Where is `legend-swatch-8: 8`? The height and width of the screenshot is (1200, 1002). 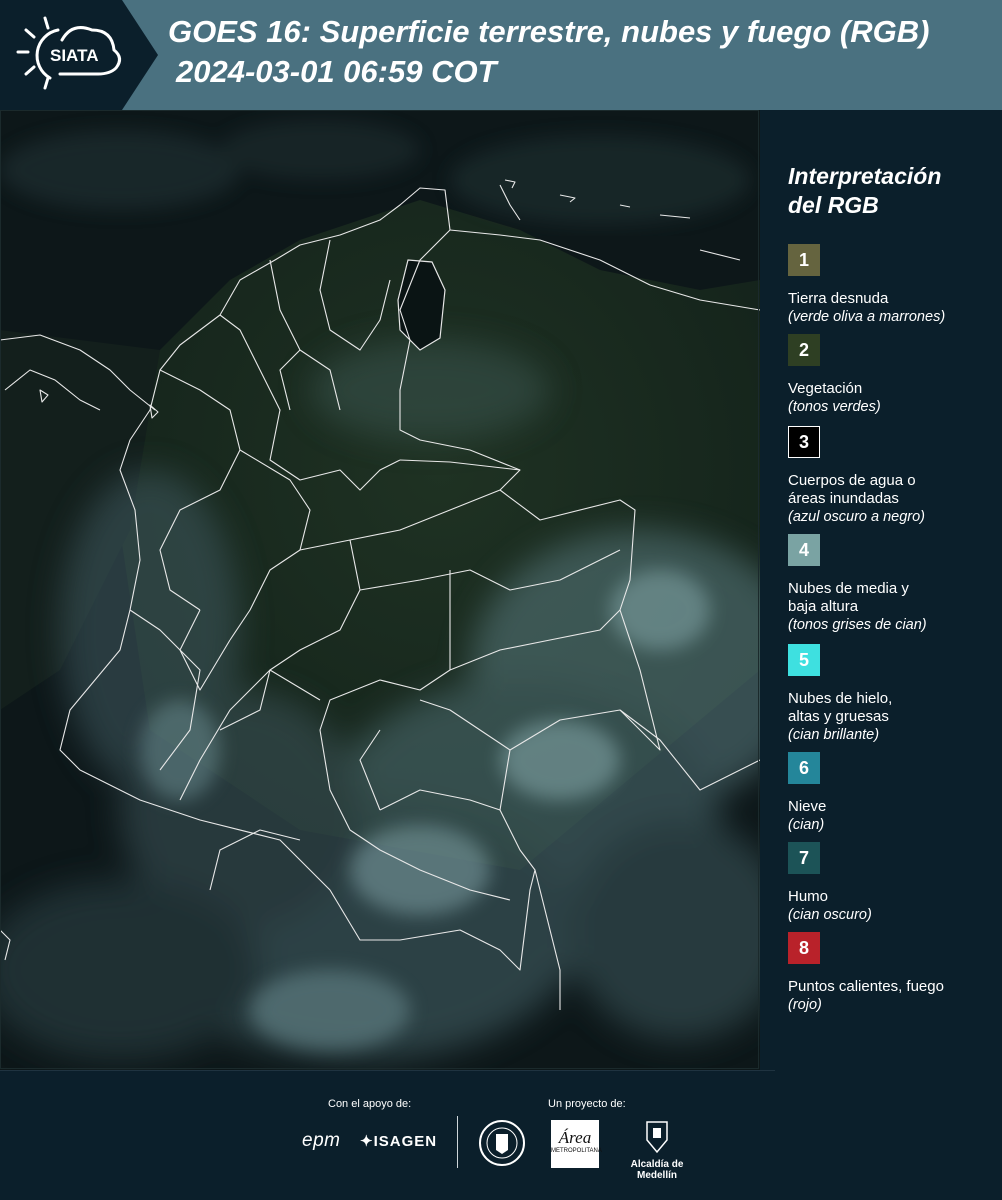
legend-swatch-8: 8 is located at coordinates (804, 948).